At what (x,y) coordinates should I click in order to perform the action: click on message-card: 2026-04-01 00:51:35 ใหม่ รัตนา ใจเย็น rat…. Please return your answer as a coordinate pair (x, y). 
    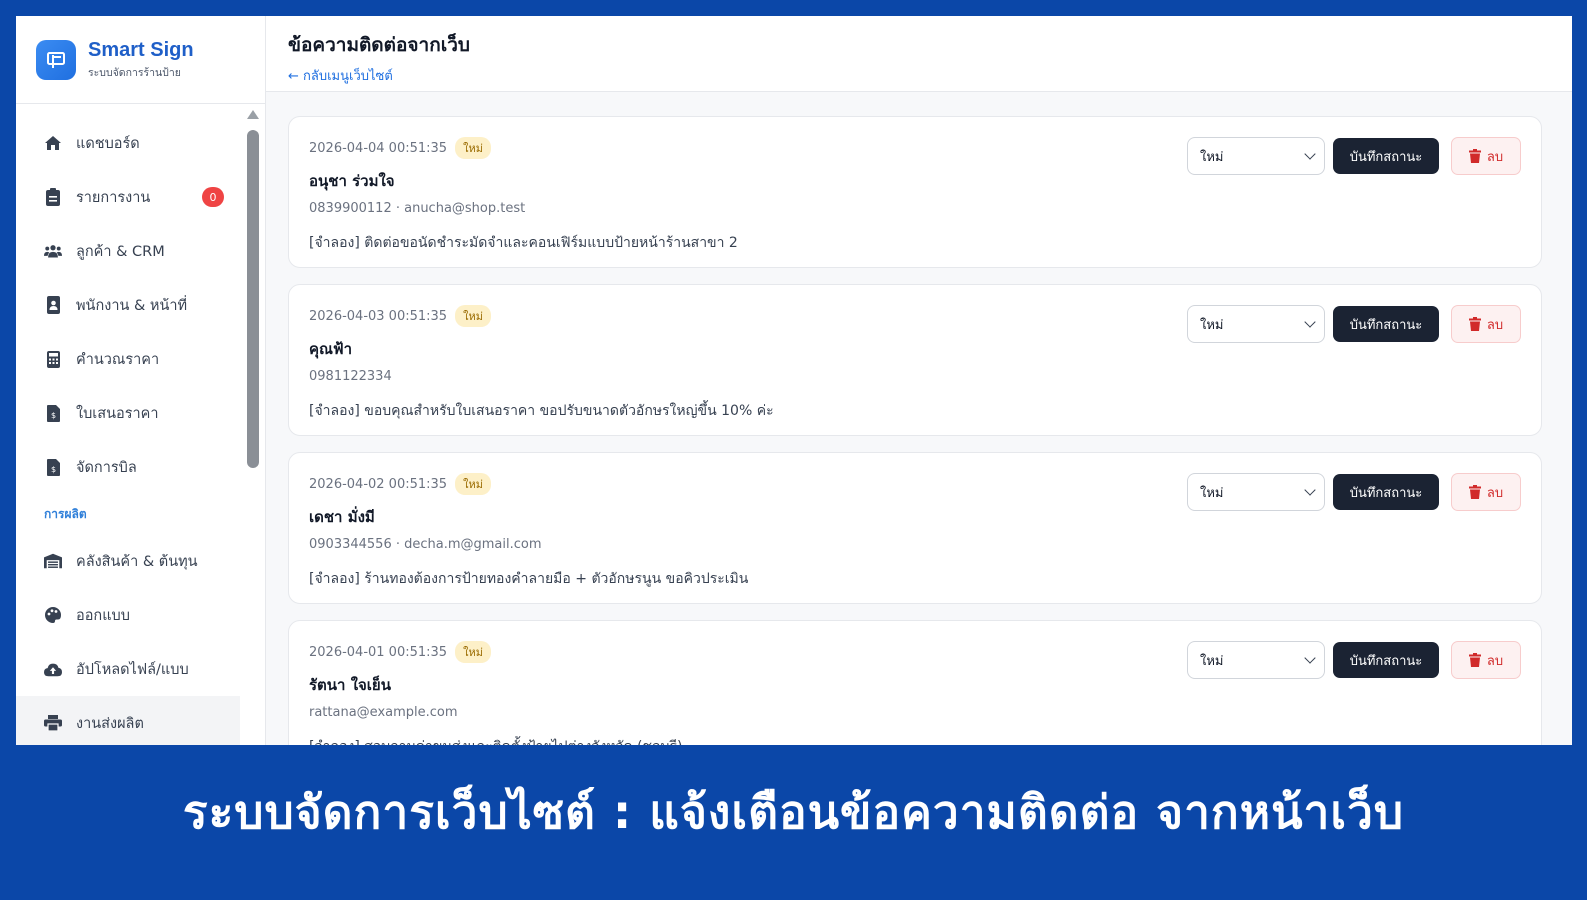
    Looking at the image, I should click on (915, 682).